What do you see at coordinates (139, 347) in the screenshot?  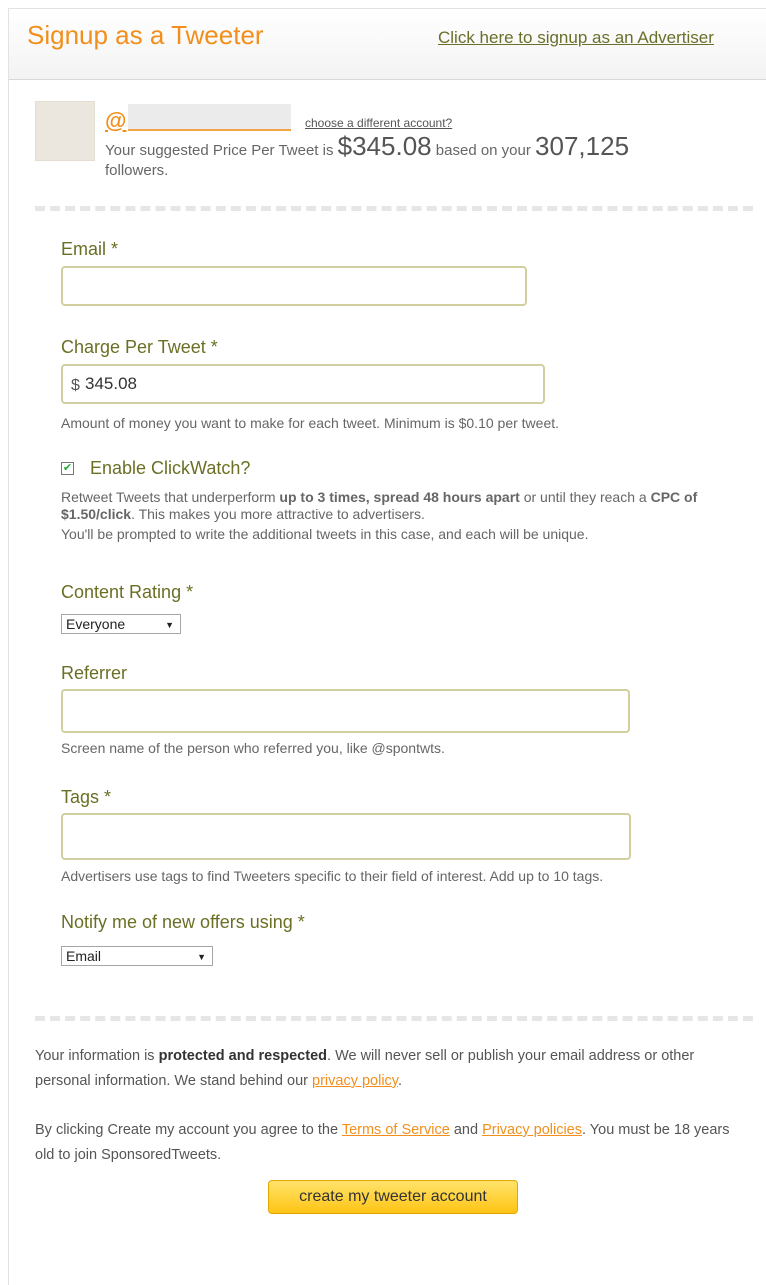 I see `charge-label: Charge Per Tweet *` at bounding box center [139, 347].